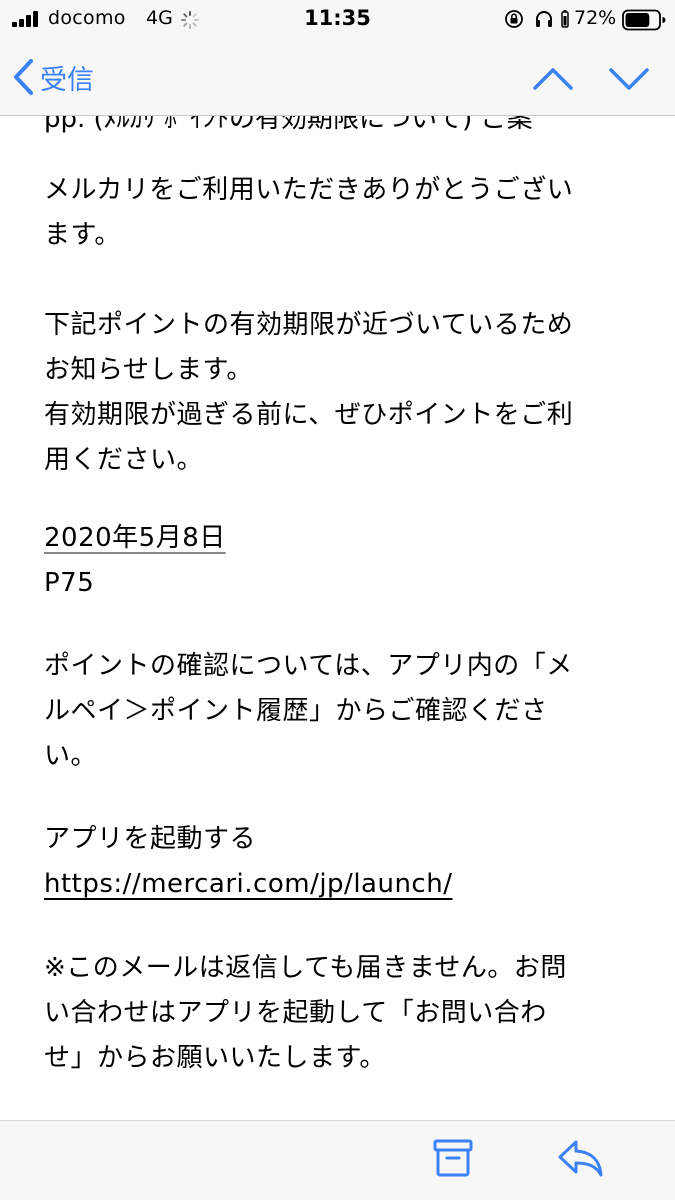 The image size is (675, 1200). I want to click on text-line: ます。, so click(82, 235).